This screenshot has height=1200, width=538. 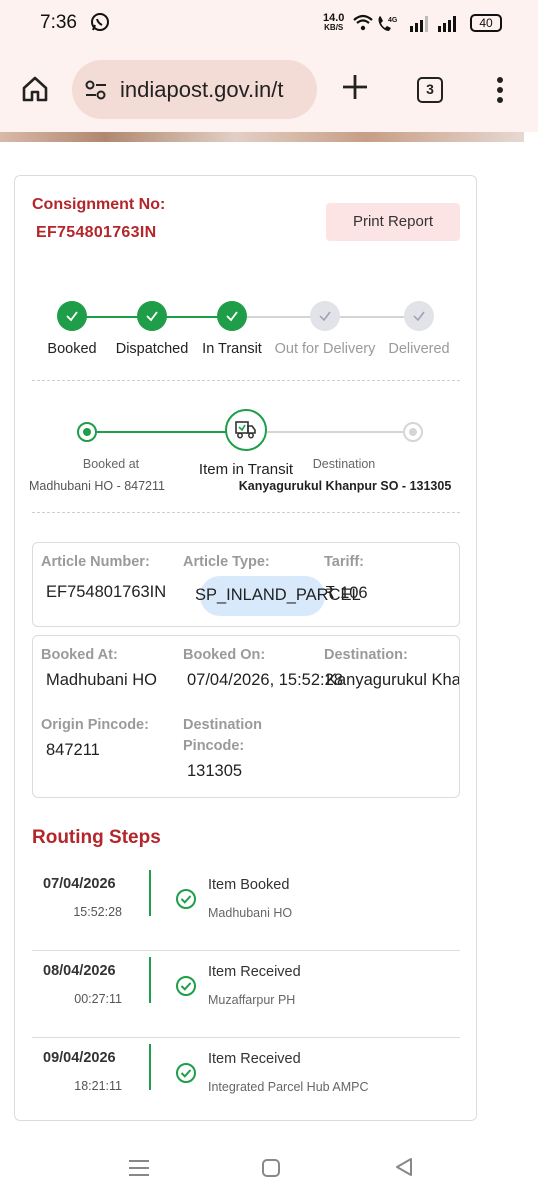 What do you see at coordinates (486, 23) in the screenshot?
I see `battery-icon: 40` at bounding box center [486, 23].